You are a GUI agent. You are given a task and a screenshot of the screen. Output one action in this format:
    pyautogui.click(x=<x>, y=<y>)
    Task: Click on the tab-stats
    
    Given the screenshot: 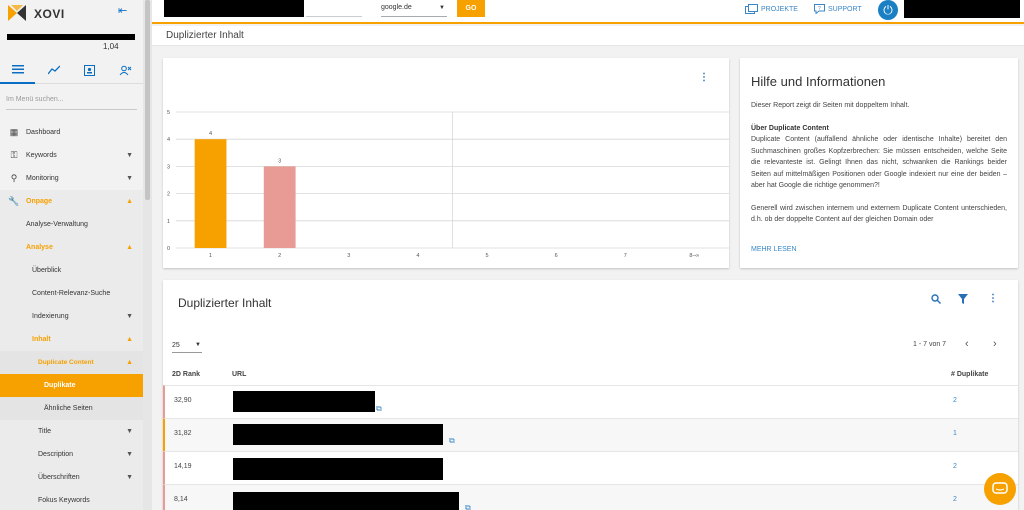 What is the action you would take?
    pyautogui.click(x=53, y=70)
    